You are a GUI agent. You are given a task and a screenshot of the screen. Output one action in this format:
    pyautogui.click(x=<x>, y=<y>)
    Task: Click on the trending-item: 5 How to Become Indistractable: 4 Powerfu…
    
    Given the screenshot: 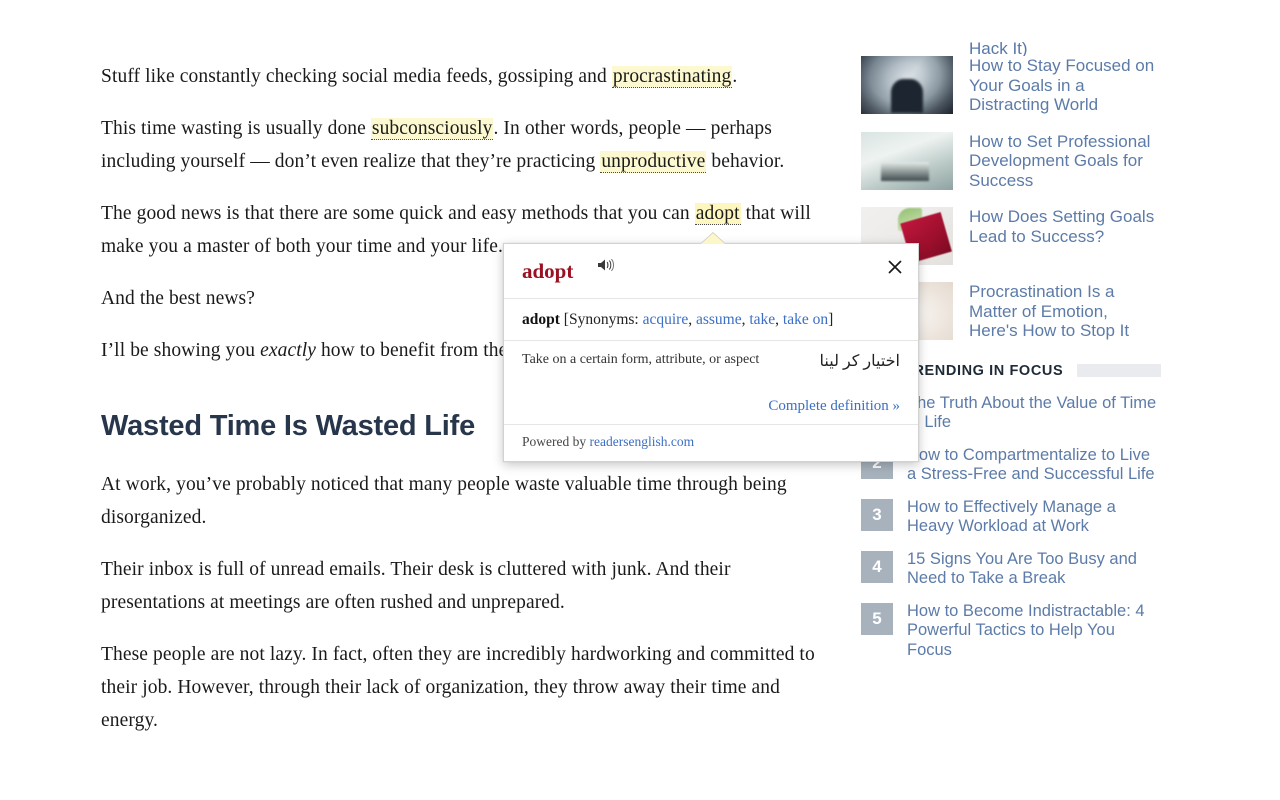 What is the action you would take?
    pyautogui.click(x=1011, y=631)
    